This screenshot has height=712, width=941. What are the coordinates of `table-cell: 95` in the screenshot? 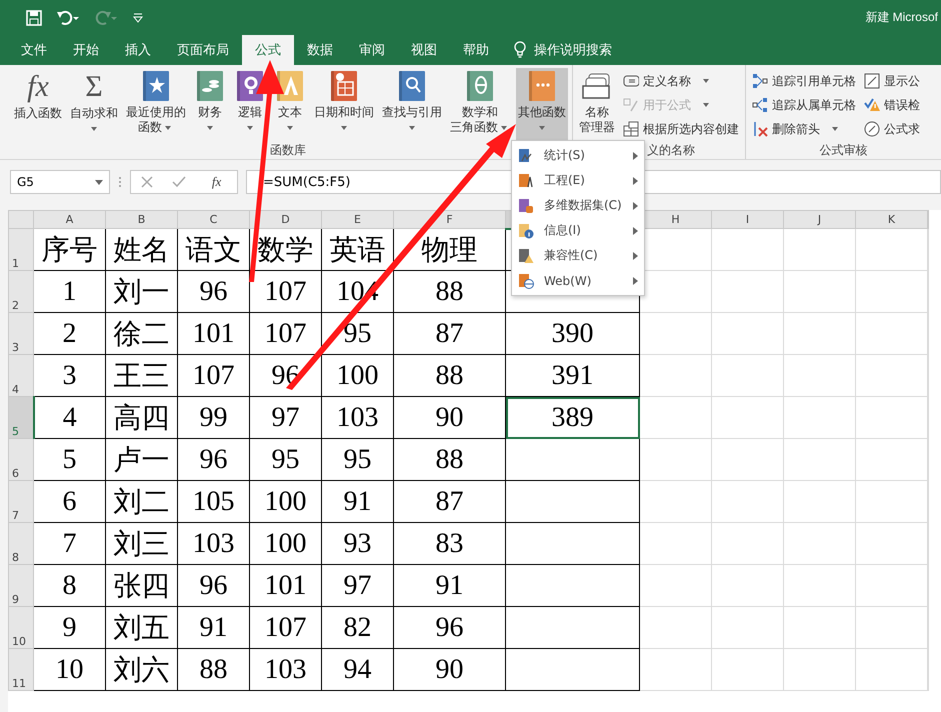 It's located at (358, 459).